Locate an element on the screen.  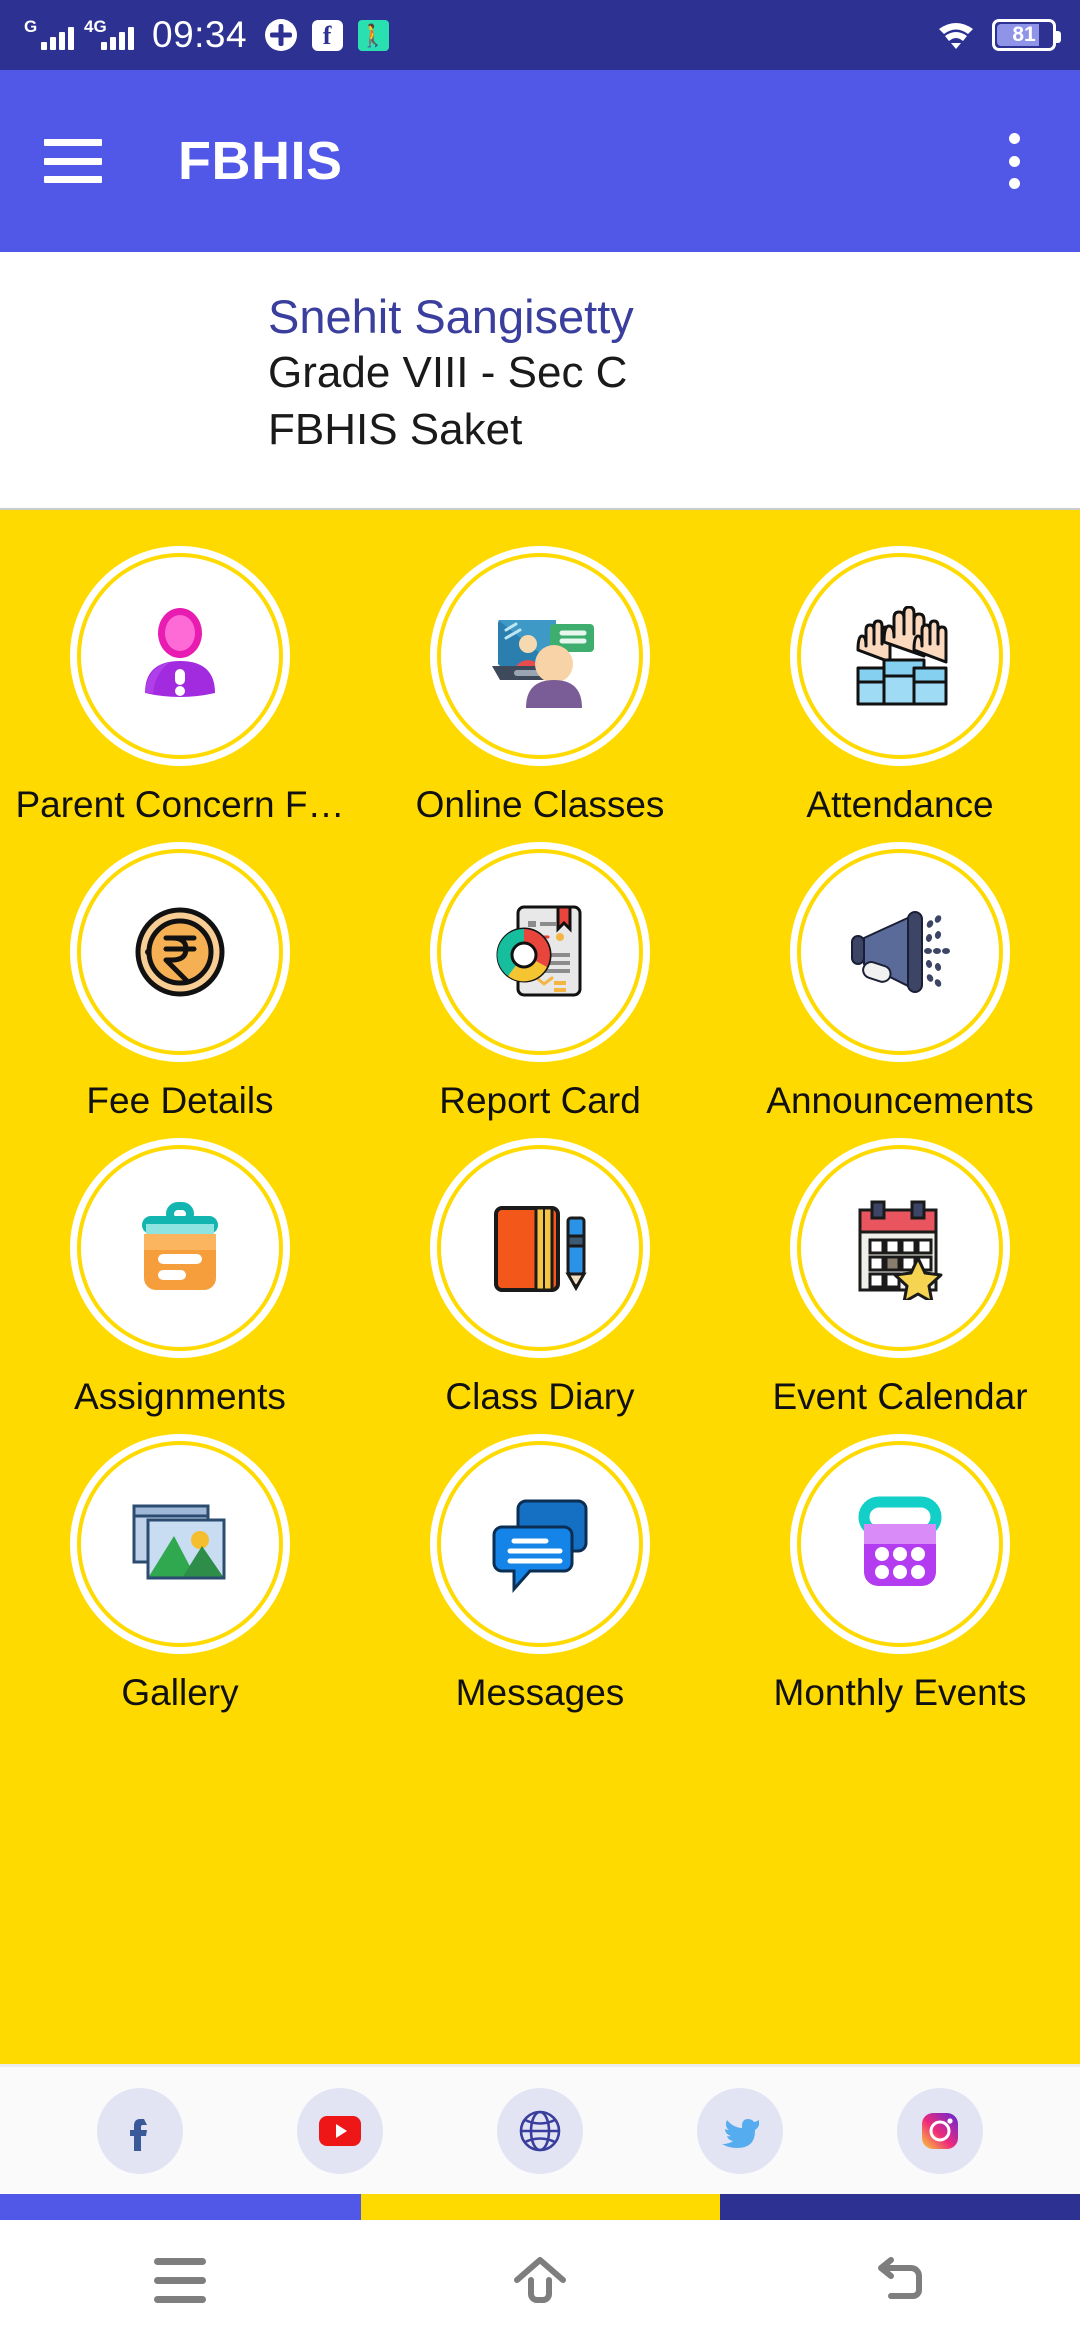
tricolor-strip is located at coordinates (540, 2207).